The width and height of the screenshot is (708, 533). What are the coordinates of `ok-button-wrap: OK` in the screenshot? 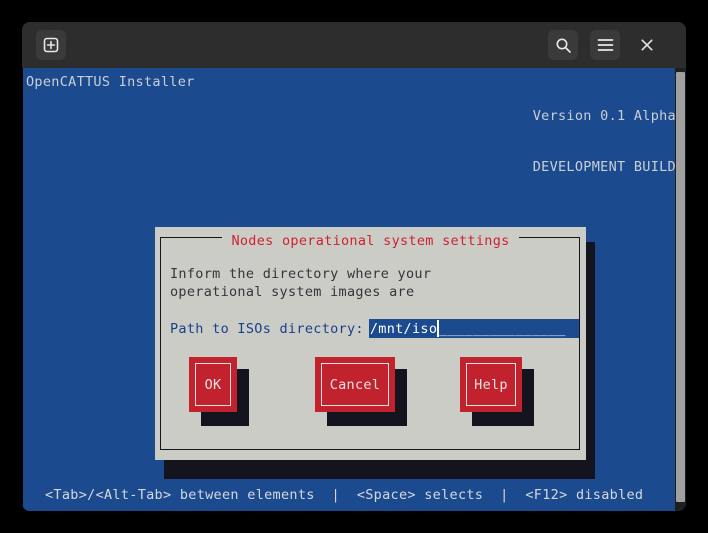 It's located at (236, 396).